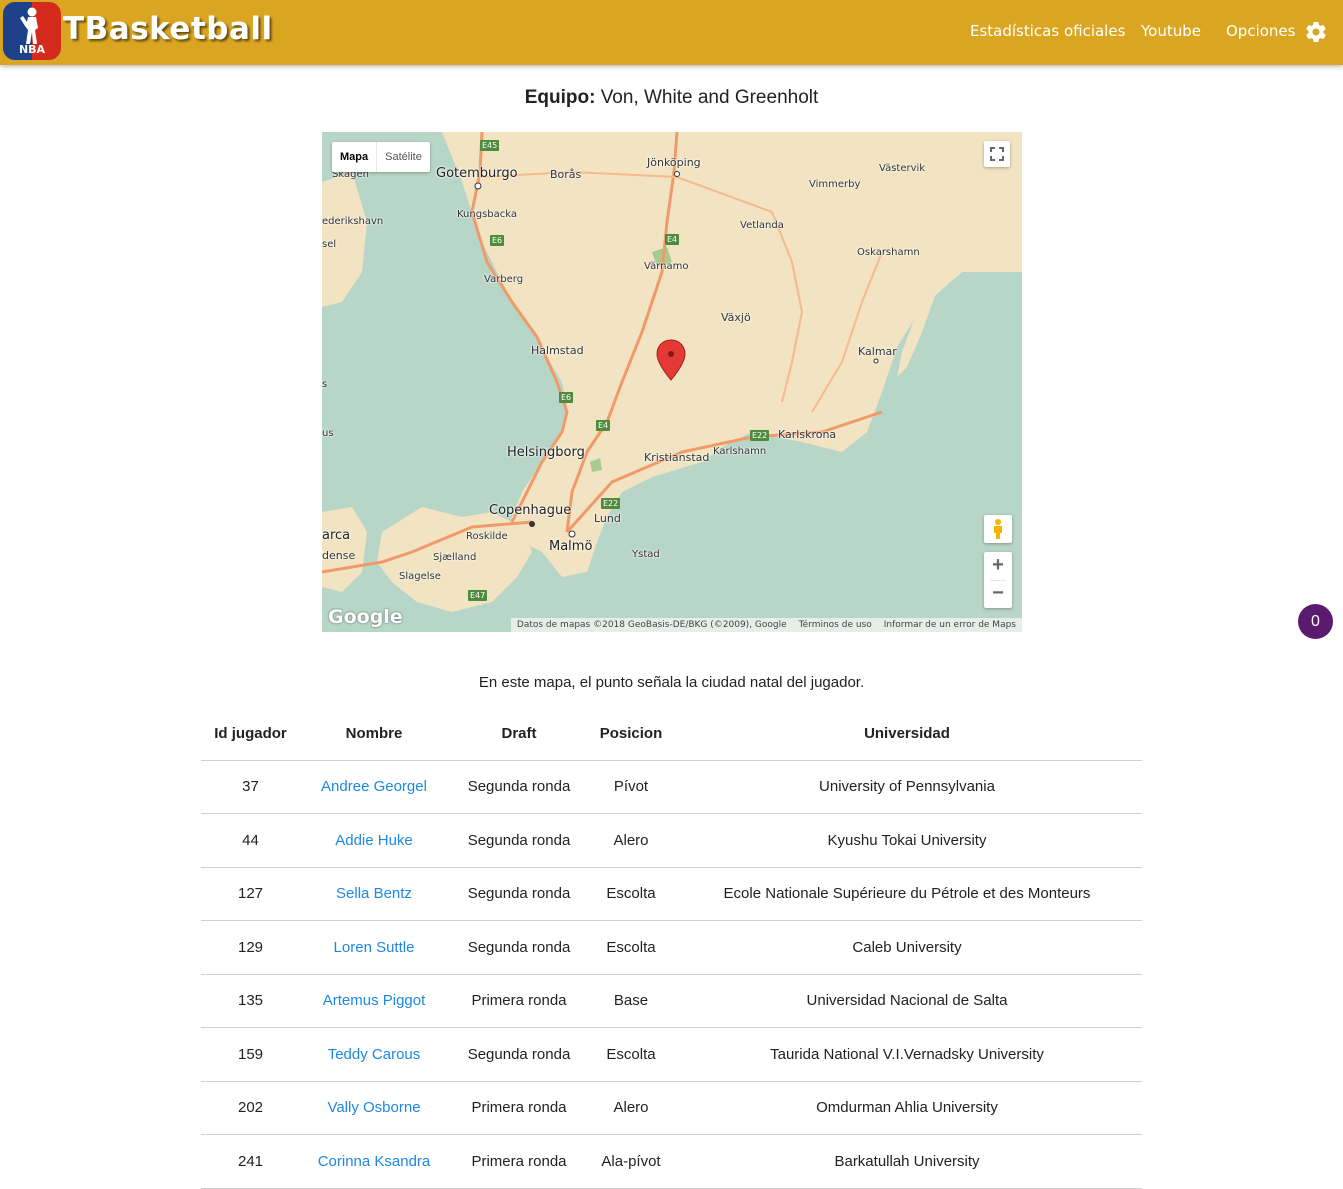  I want to click on player-position: Alero, so click(631, 840).